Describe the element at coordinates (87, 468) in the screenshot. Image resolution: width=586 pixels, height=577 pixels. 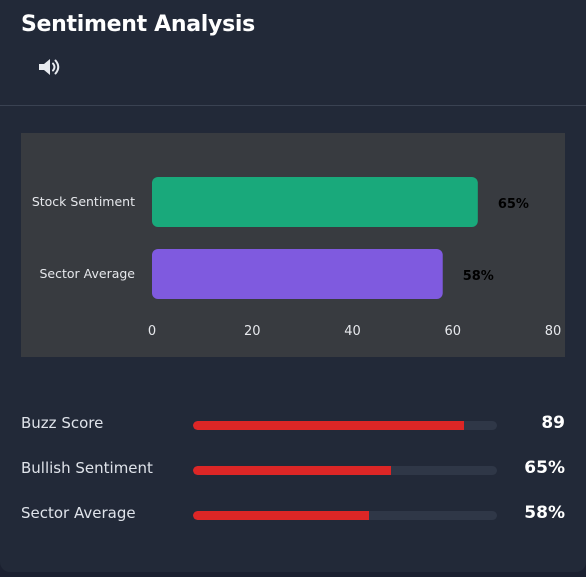
I see `metric-label: Bullish Sentiment` at that location.